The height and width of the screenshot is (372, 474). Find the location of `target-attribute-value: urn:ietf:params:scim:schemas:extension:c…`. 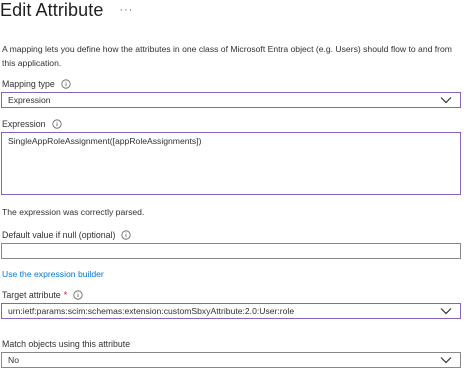

target-attribute-value: urn:ietf:params:scim:schemas:extension:c… is located at coordinates (151, 311).